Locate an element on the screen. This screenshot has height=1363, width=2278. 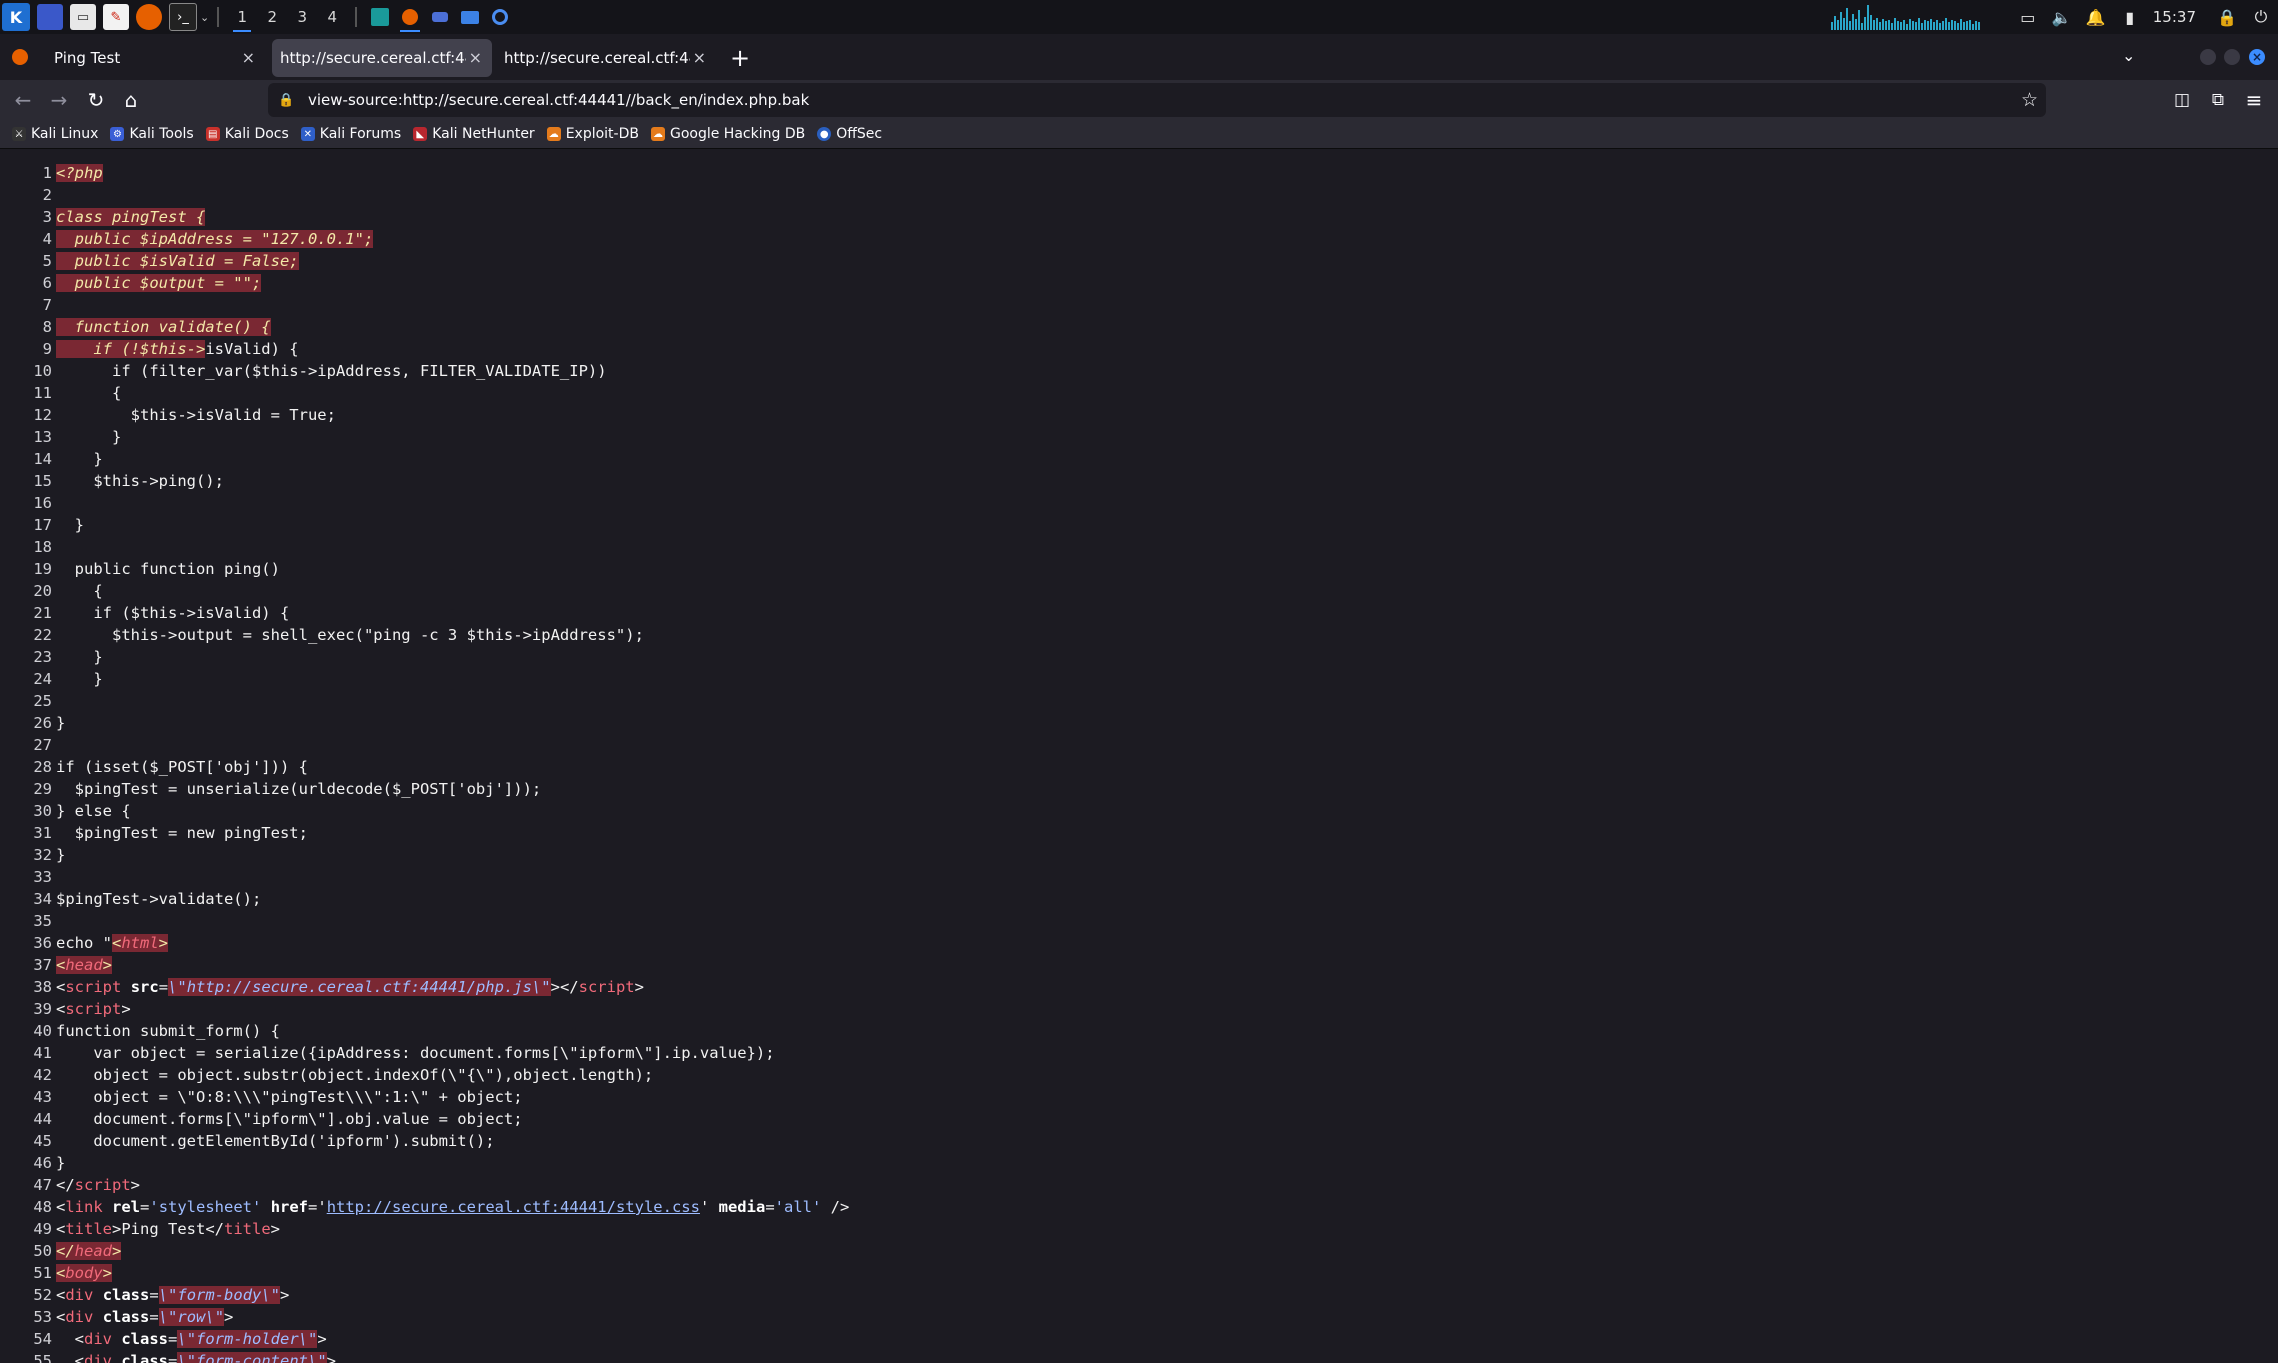
workspace-2: 2 is located at coordinates (272, 17).